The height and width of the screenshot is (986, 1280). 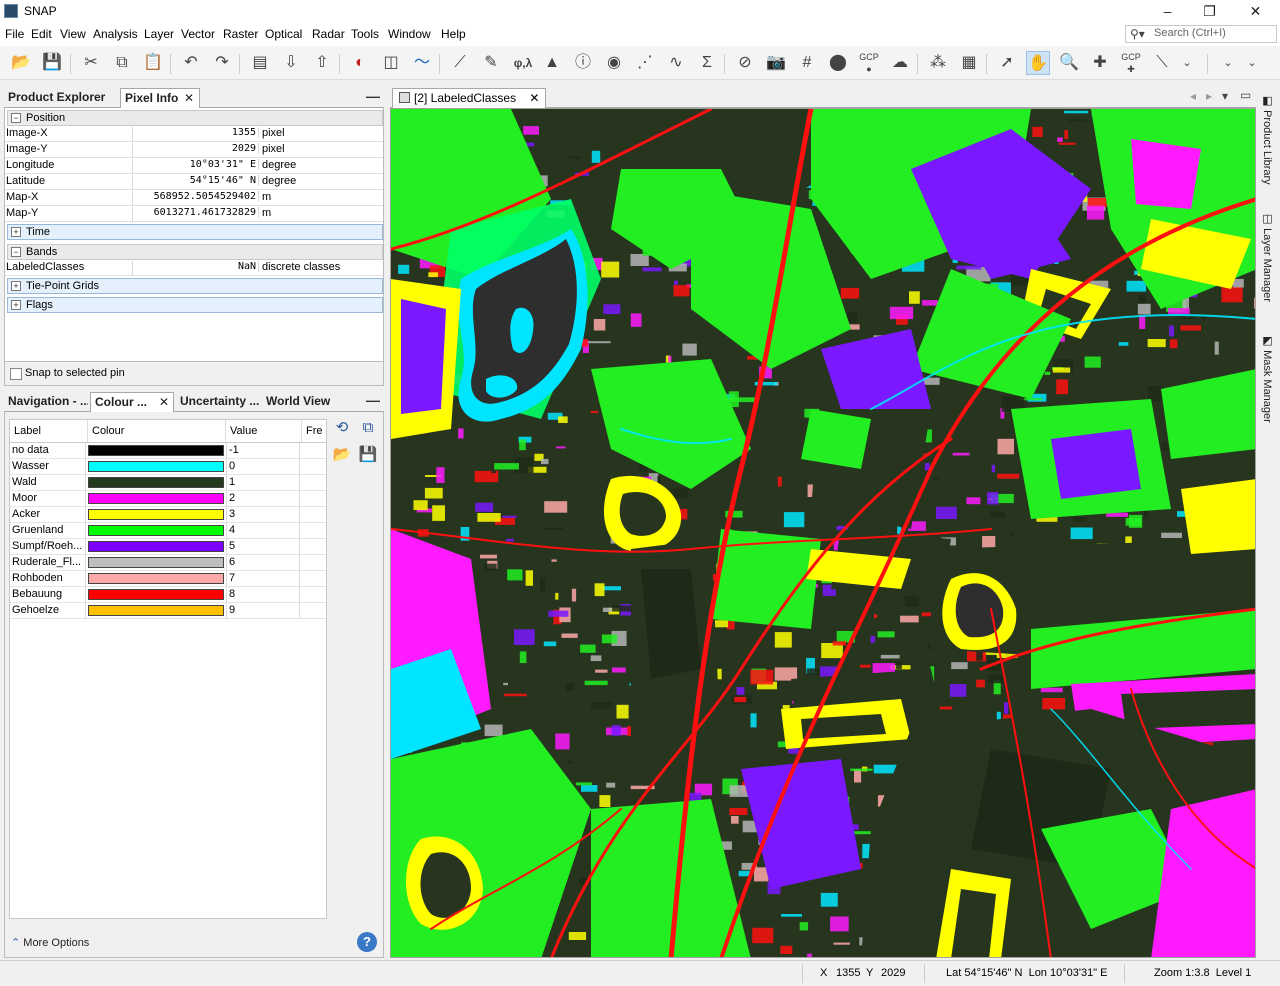 I want to click on menu-window: Window, so click(x=409, y=34).